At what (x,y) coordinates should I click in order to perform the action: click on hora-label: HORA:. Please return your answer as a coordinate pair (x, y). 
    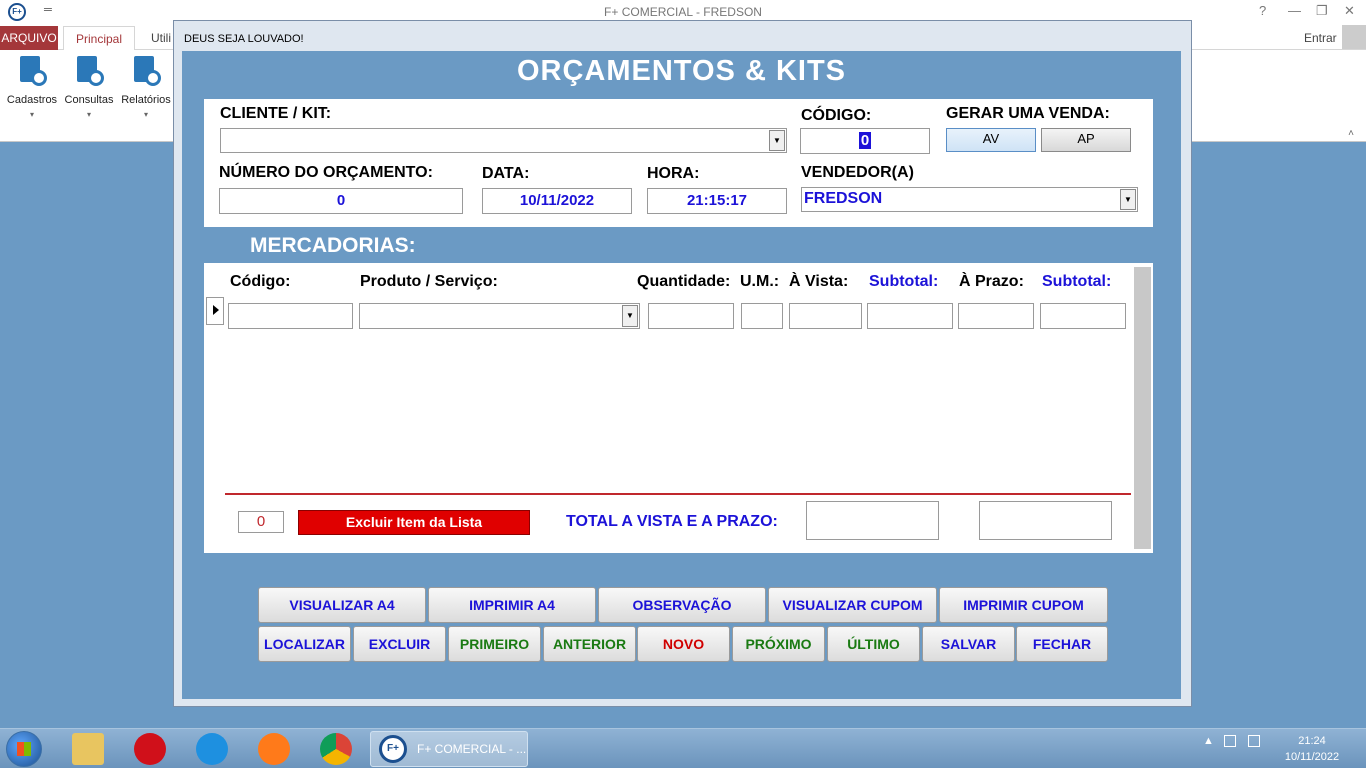
    Looking at the image, I should click on (673, 173).